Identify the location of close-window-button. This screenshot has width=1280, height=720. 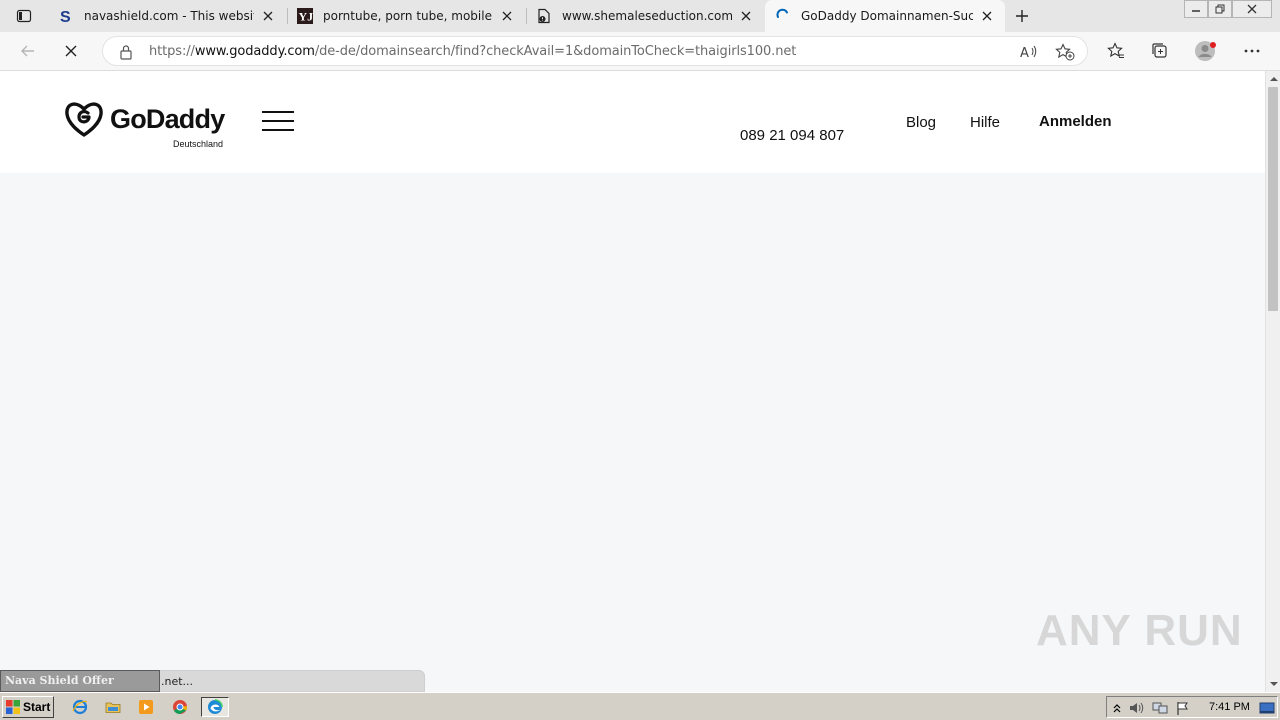
(1252, 9).